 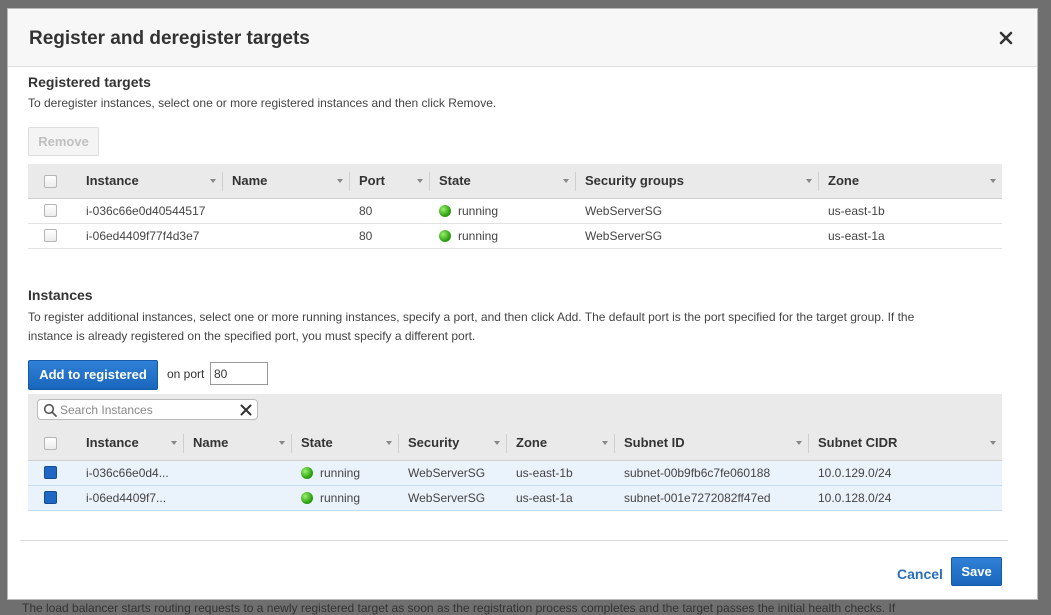 What do you see at coordinates (696, 181) in the screenshot?
I see `column-header-security-groups: Security groups` at bounding box center [696, 181].